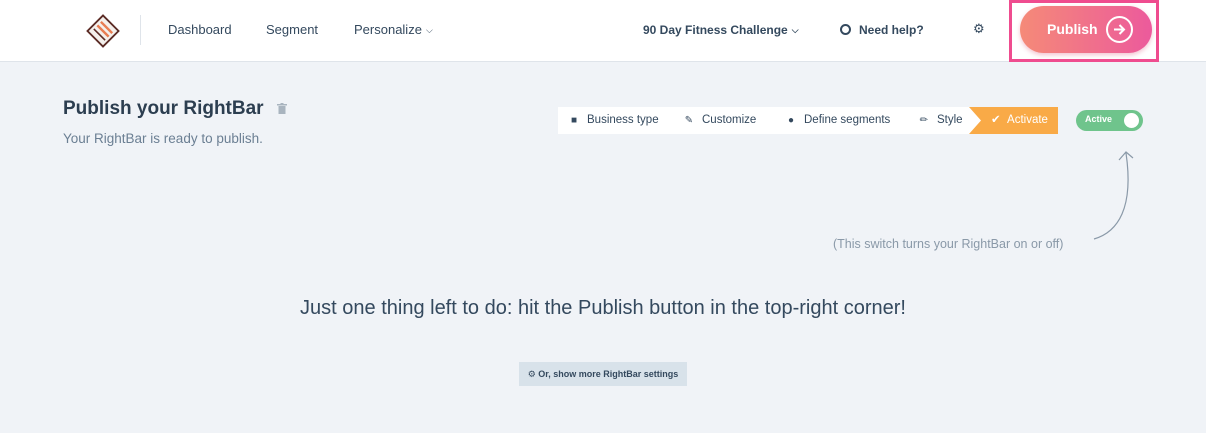 The image size is (1206, 433). I want to click on step-label: Customize, so click(729, 120).